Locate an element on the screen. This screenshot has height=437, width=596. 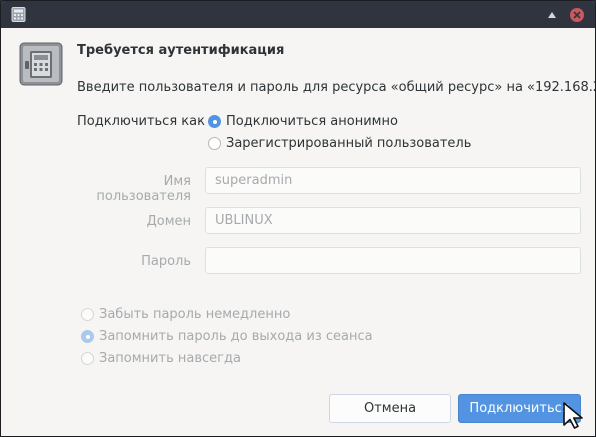
radio-connect-anonymous: Подключиться анонимно is located at coordinates (303, 121).